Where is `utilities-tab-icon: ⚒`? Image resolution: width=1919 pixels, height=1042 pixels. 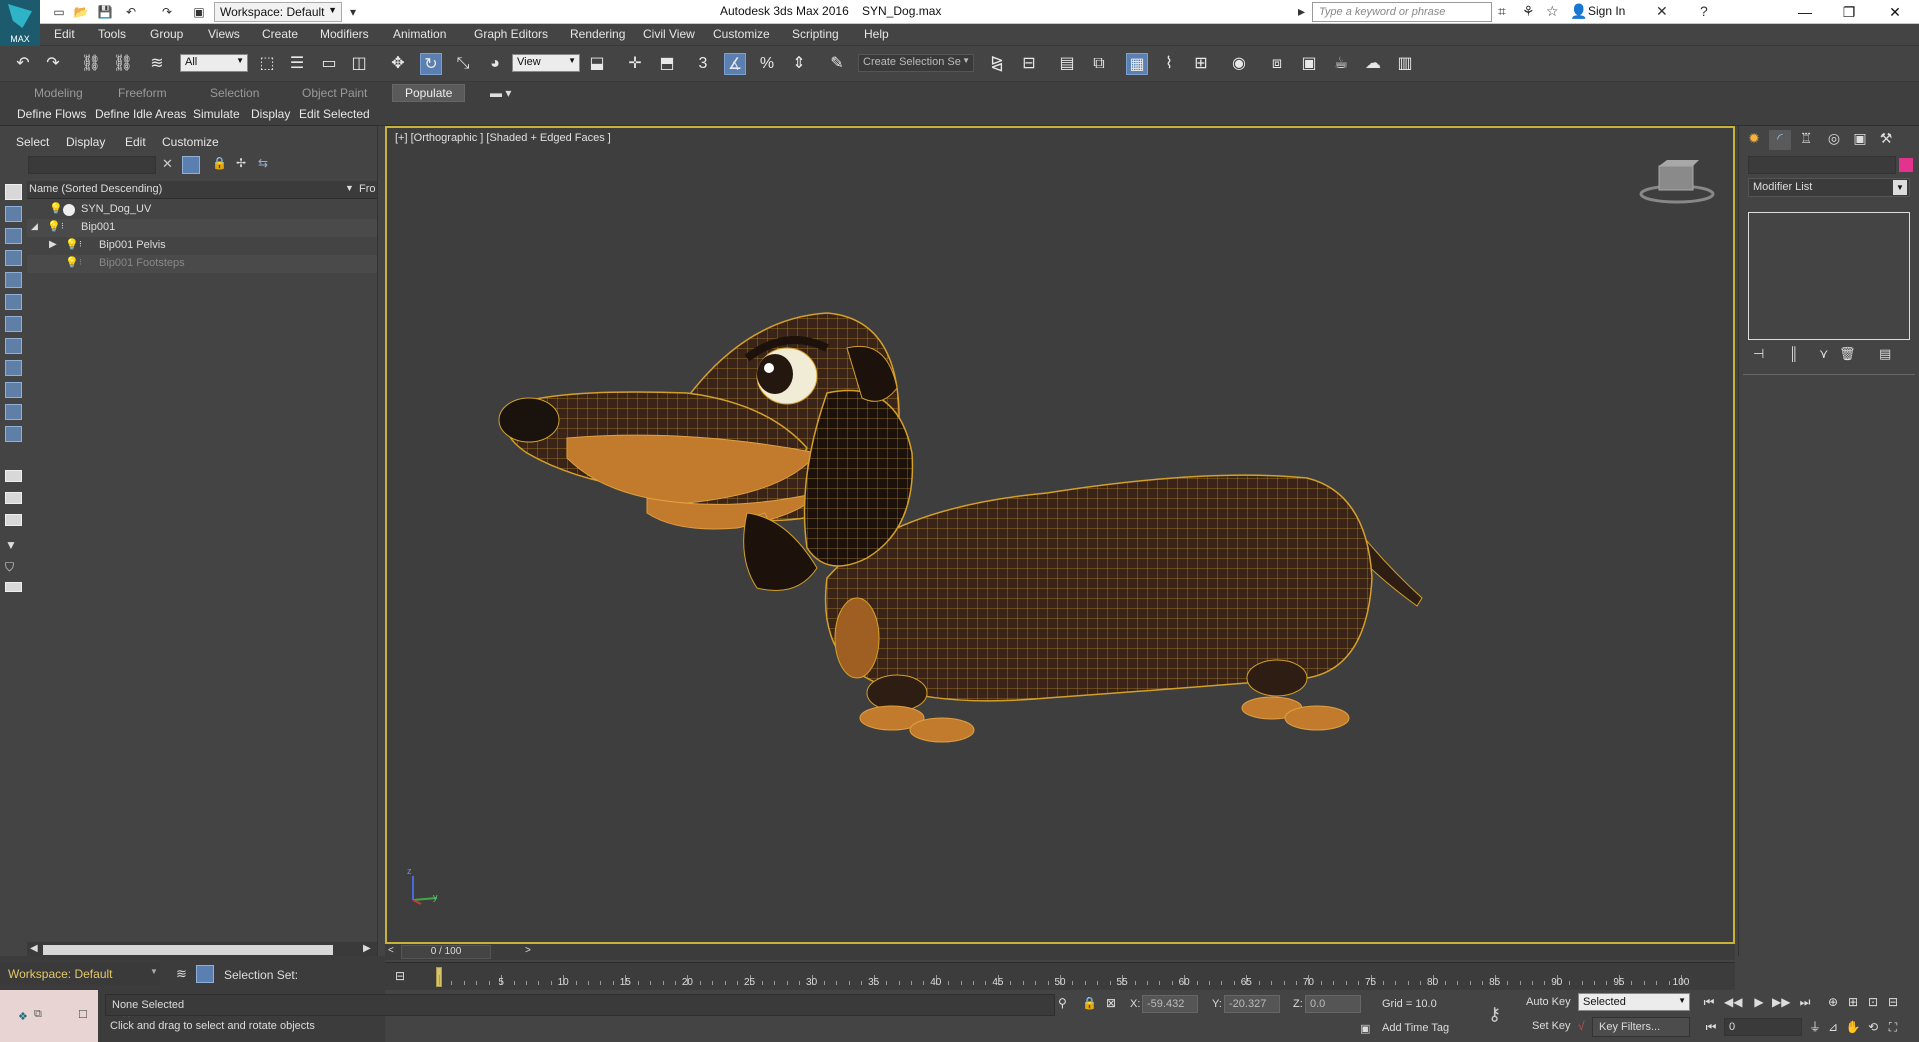 utilities-tab-icon: ⚒ is located at coordinates (1886, 140).